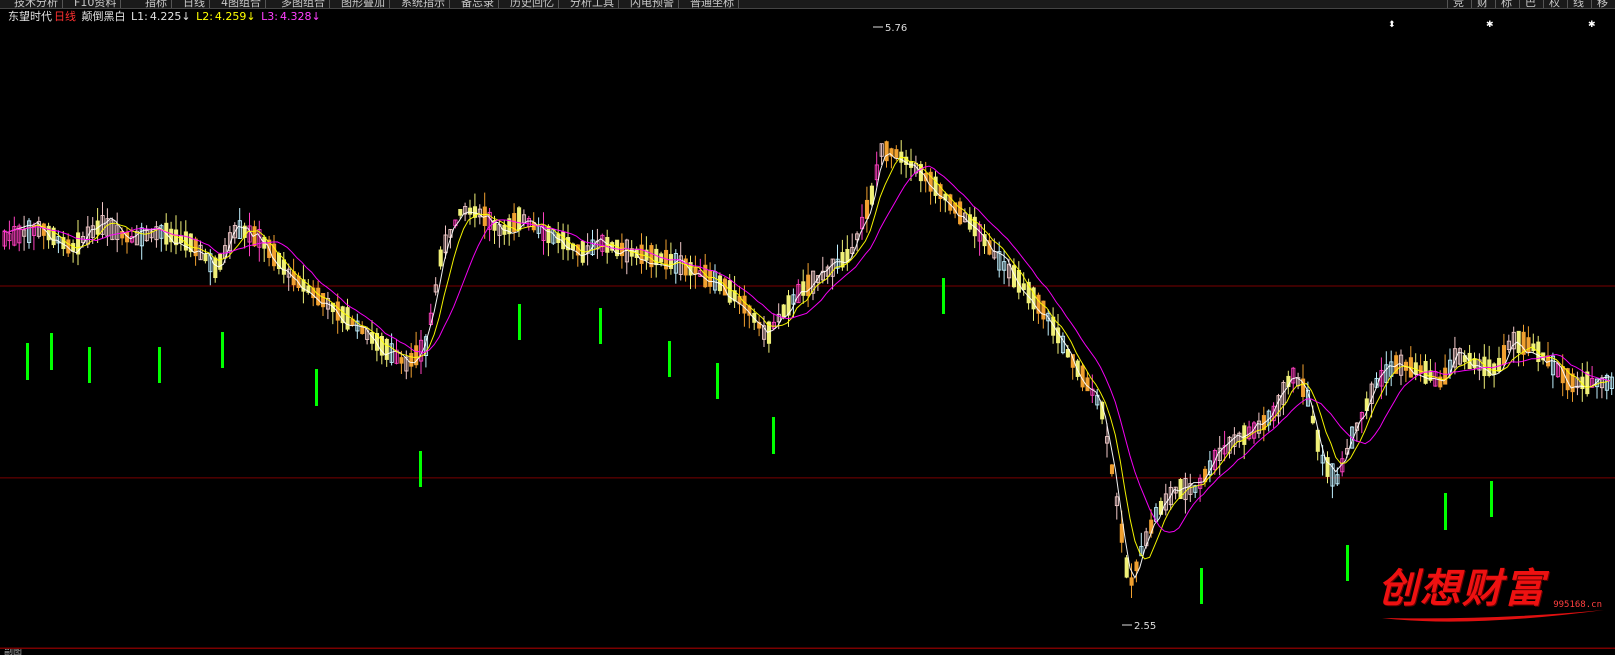  What do you see at coordinates (1490, 25) in the screenshot?
I see `event-marker-icon-1: ✱` at bounding box center [1490, 25].